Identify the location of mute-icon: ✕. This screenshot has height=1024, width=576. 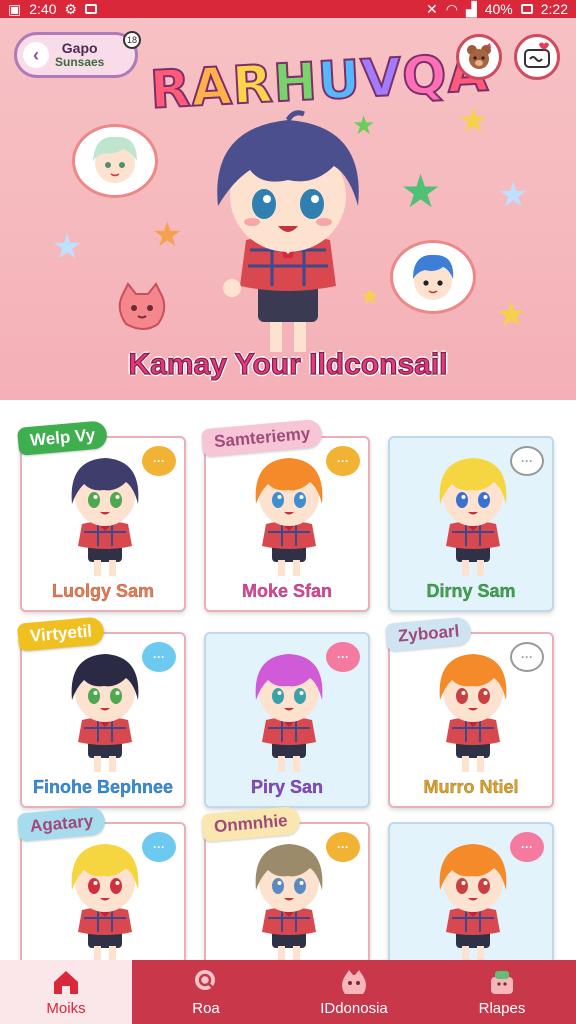
(431, 8).